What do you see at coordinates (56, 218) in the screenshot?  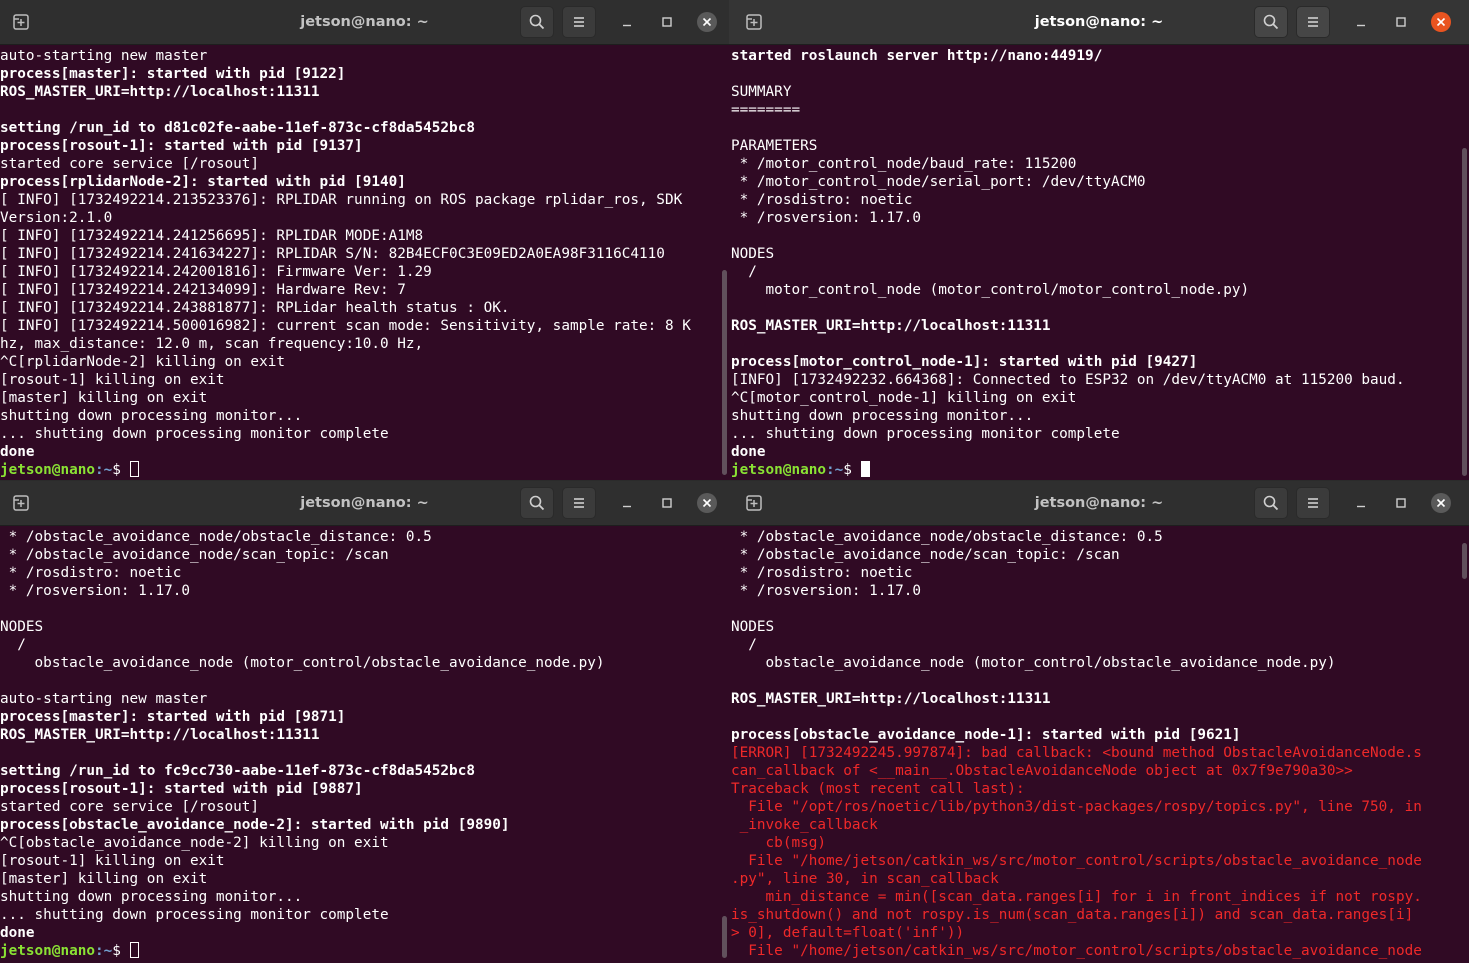 I see `terminal-line: Version:2.1.0` at bounding box center [56, 218].